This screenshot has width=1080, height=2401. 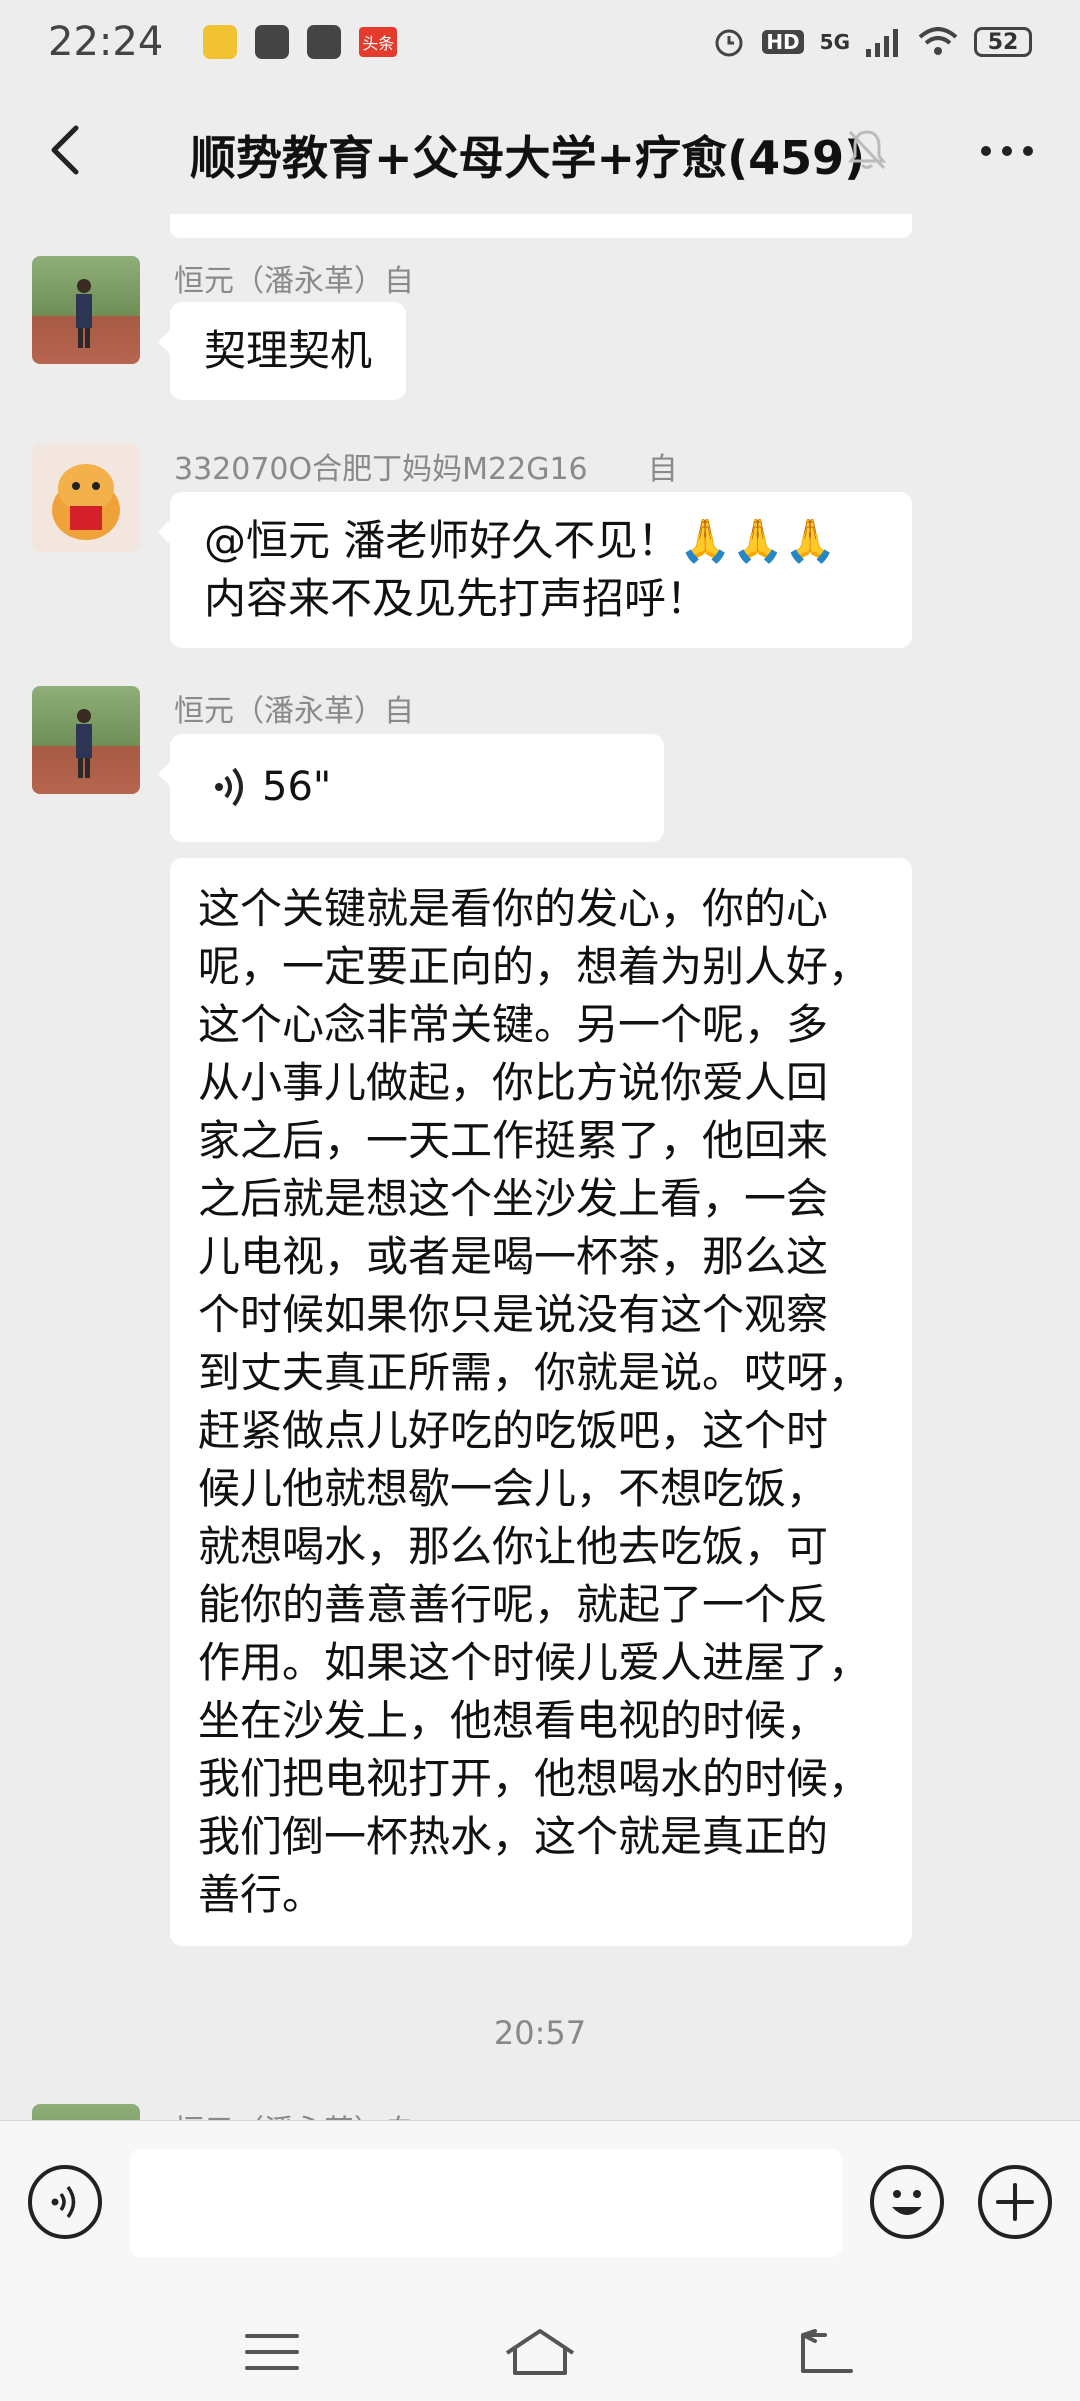 What do you see at coordinates (513, 1720) in the screenshot?
I see `message-line: 坐在沙发上，他想看电视的时候，` at bounding box center [513, 1720].